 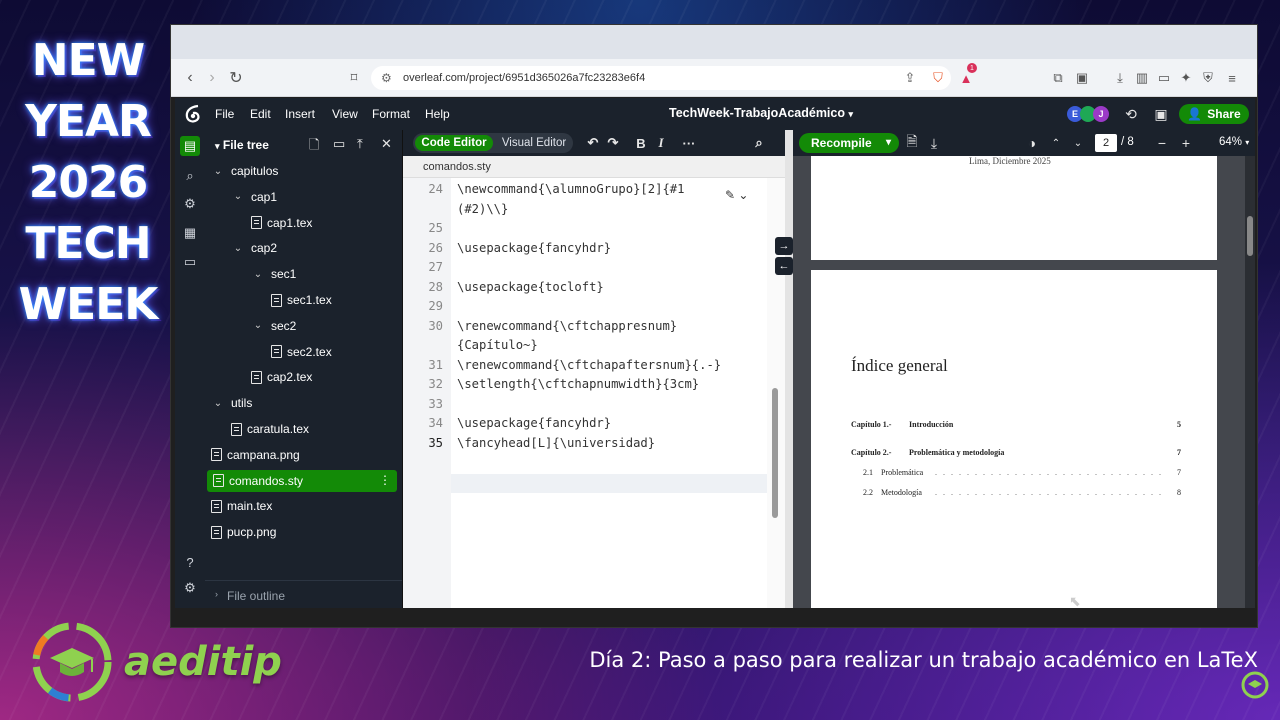 I want to click on browser-tab-strip, so click(x=714, y=42).